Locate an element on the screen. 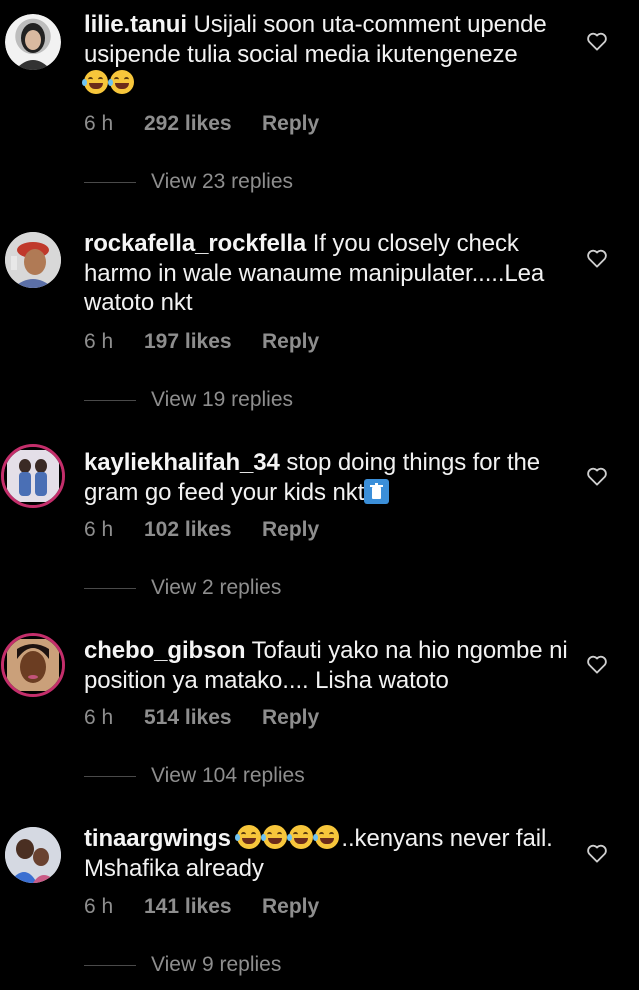 This screenshot has width=639, height=990. comment-likes: 514 likes is located at coordinates (203, 718).